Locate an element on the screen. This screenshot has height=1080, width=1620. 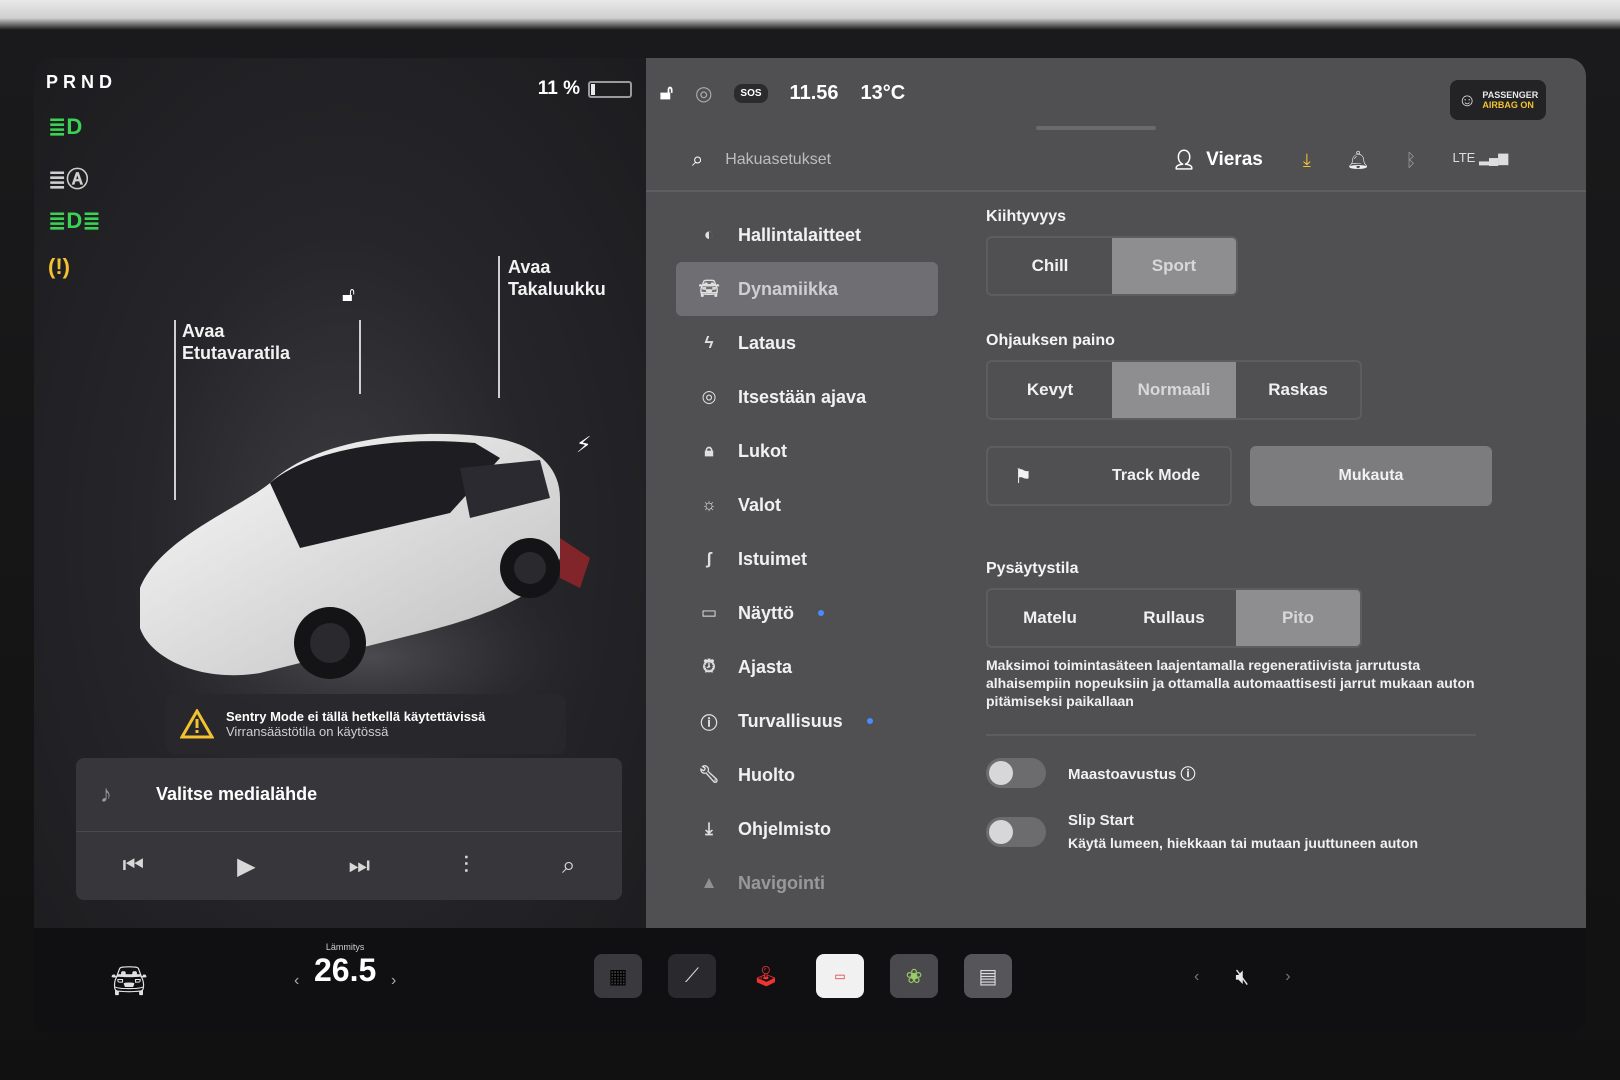
menu-item-label: Istuimet is located at coordinates (773, 558).